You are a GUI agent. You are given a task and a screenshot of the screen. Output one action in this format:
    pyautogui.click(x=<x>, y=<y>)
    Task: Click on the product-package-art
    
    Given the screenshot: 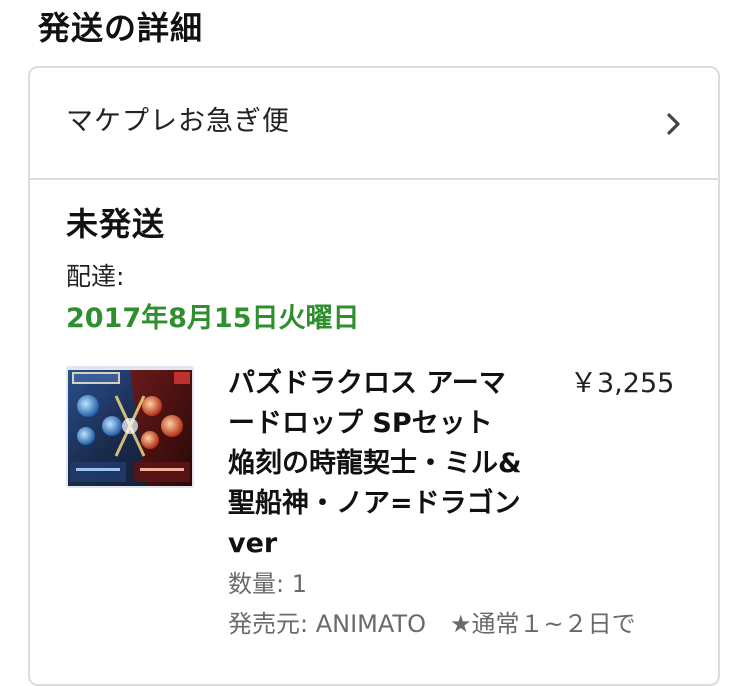 What is the action you would take?
    pyautogui.click(x=130, y=427)
    